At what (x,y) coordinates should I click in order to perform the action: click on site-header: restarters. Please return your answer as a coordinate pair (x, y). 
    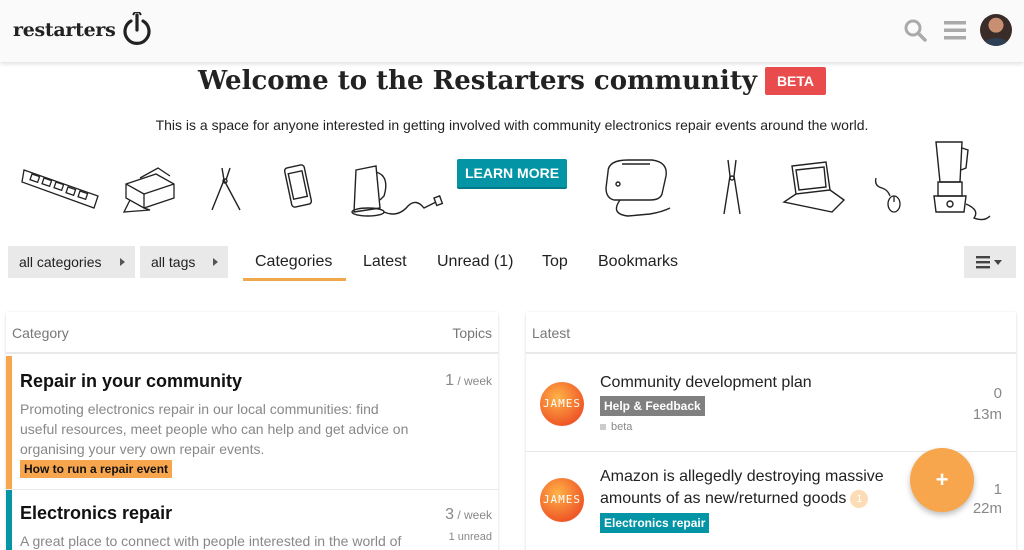
    Looking at the image, I should click on (512, 31).